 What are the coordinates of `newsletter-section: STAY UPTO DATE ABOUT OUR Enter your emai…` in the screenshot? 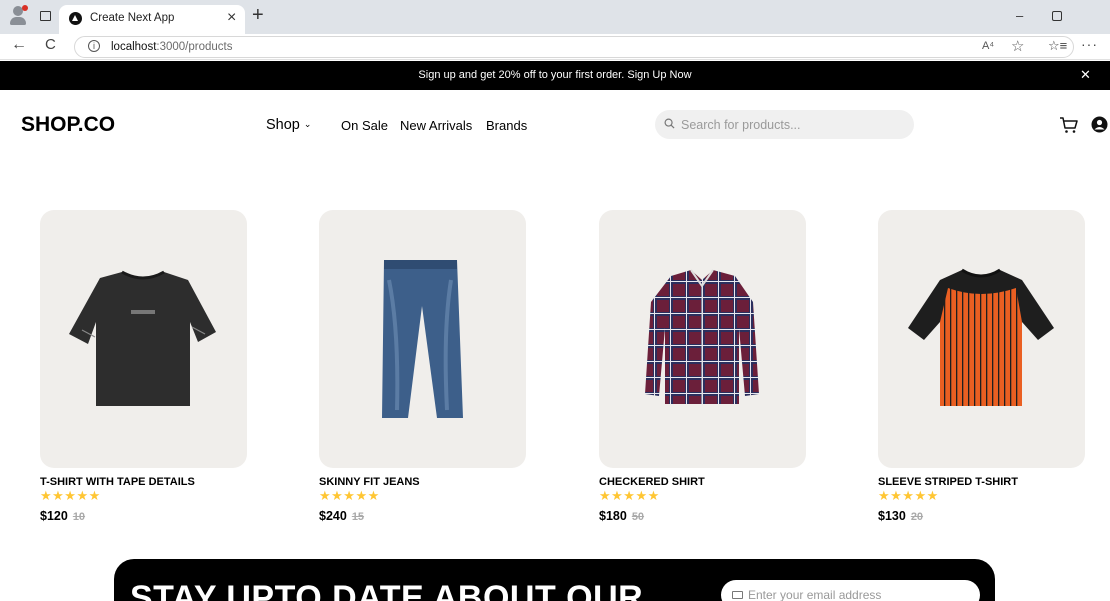 It's located at (554, 580).